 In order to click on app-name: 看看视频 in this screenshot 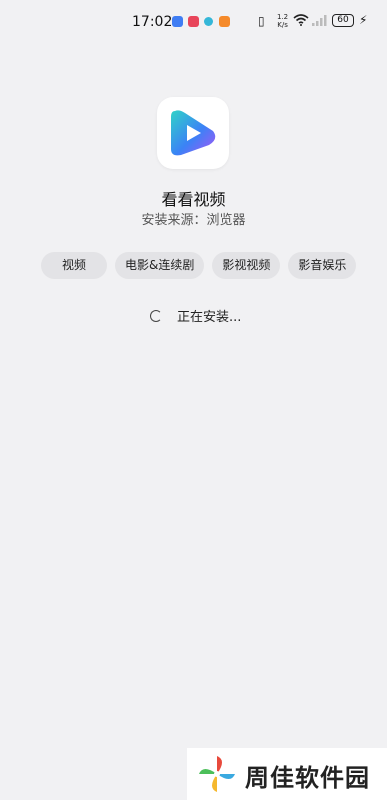, I will do `click(193, 199)`.